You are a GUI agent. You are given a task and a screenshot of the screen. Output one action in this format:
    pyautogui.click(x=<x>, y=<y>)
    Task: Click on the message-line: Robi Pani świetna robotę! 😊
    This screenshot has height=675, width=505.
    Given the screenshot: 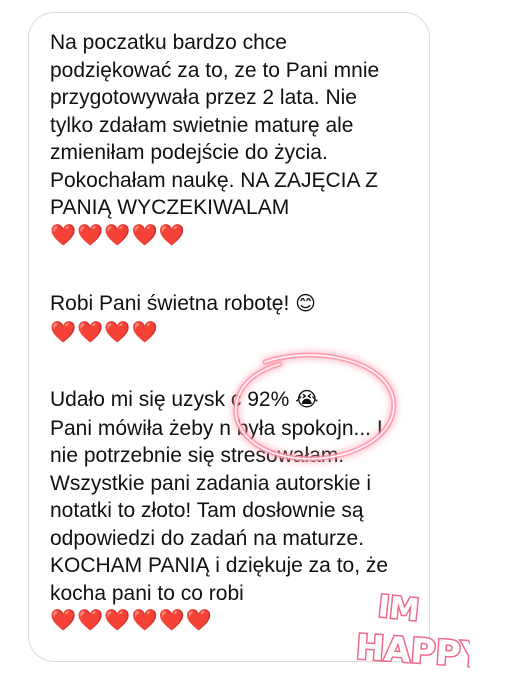 What is the action you would take?
    pyautogui.click(x=237, y=304)
    